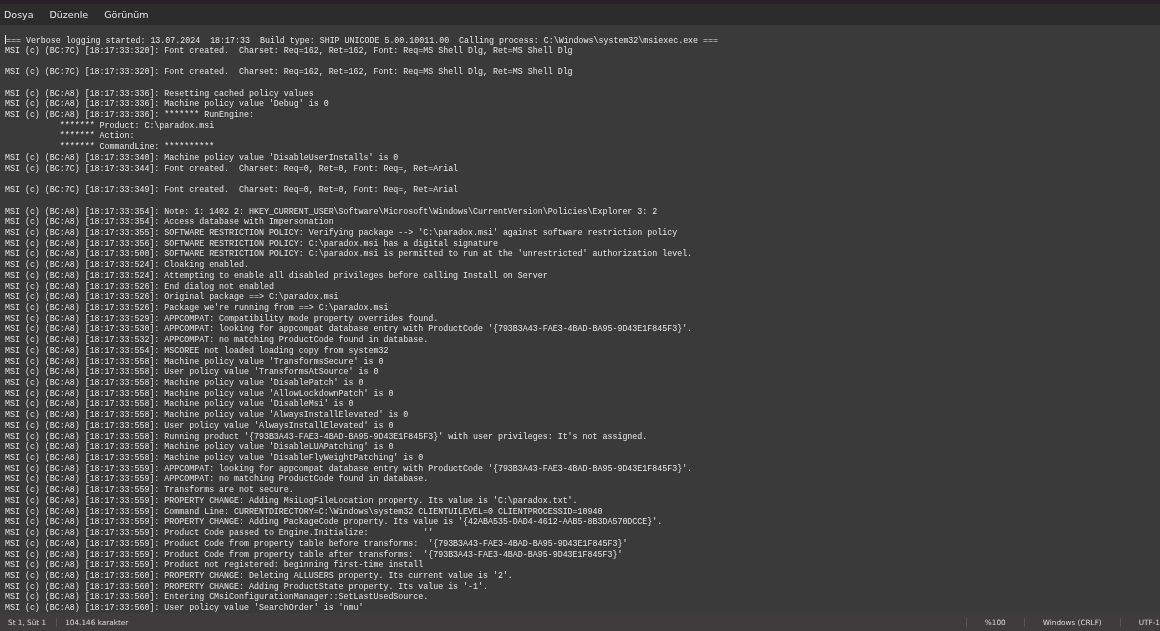 The height and width of the screenshot is (631, 1160). What do you see at coordinates (332, 211) in the screenshot?
I see `log-line: MSI (c) (BC:A8) [18:17:33:354]: Note: 1: 1402 2: HKEY_CURRENT_USER\Software\Microsoft\Windows\CurrentVersion\Policies\Explorer 3: 2` at bounding box center [332, 211].